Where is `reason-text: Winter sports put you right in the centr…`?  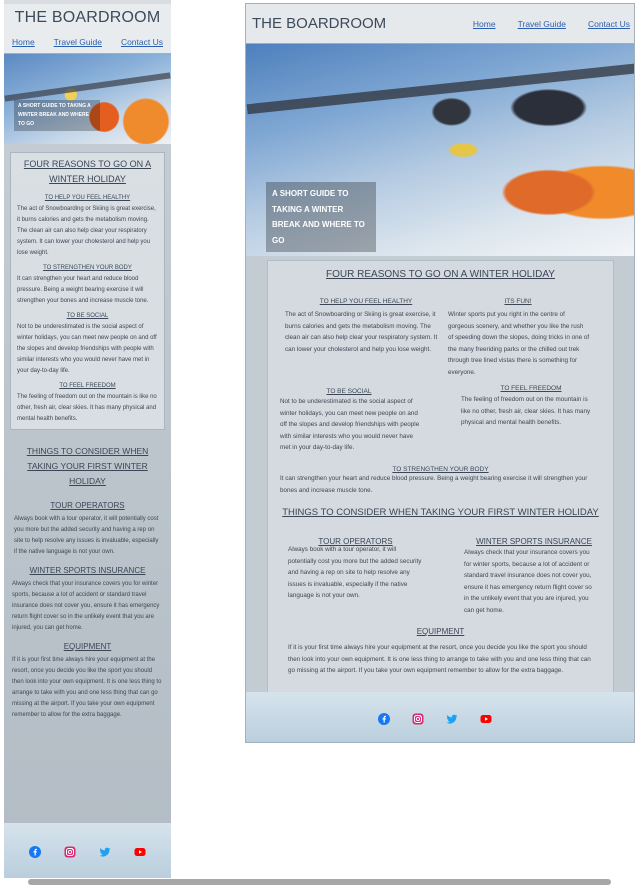
reason-text: Winter sports put you right in the centr… is located at coordinates (519, 343).